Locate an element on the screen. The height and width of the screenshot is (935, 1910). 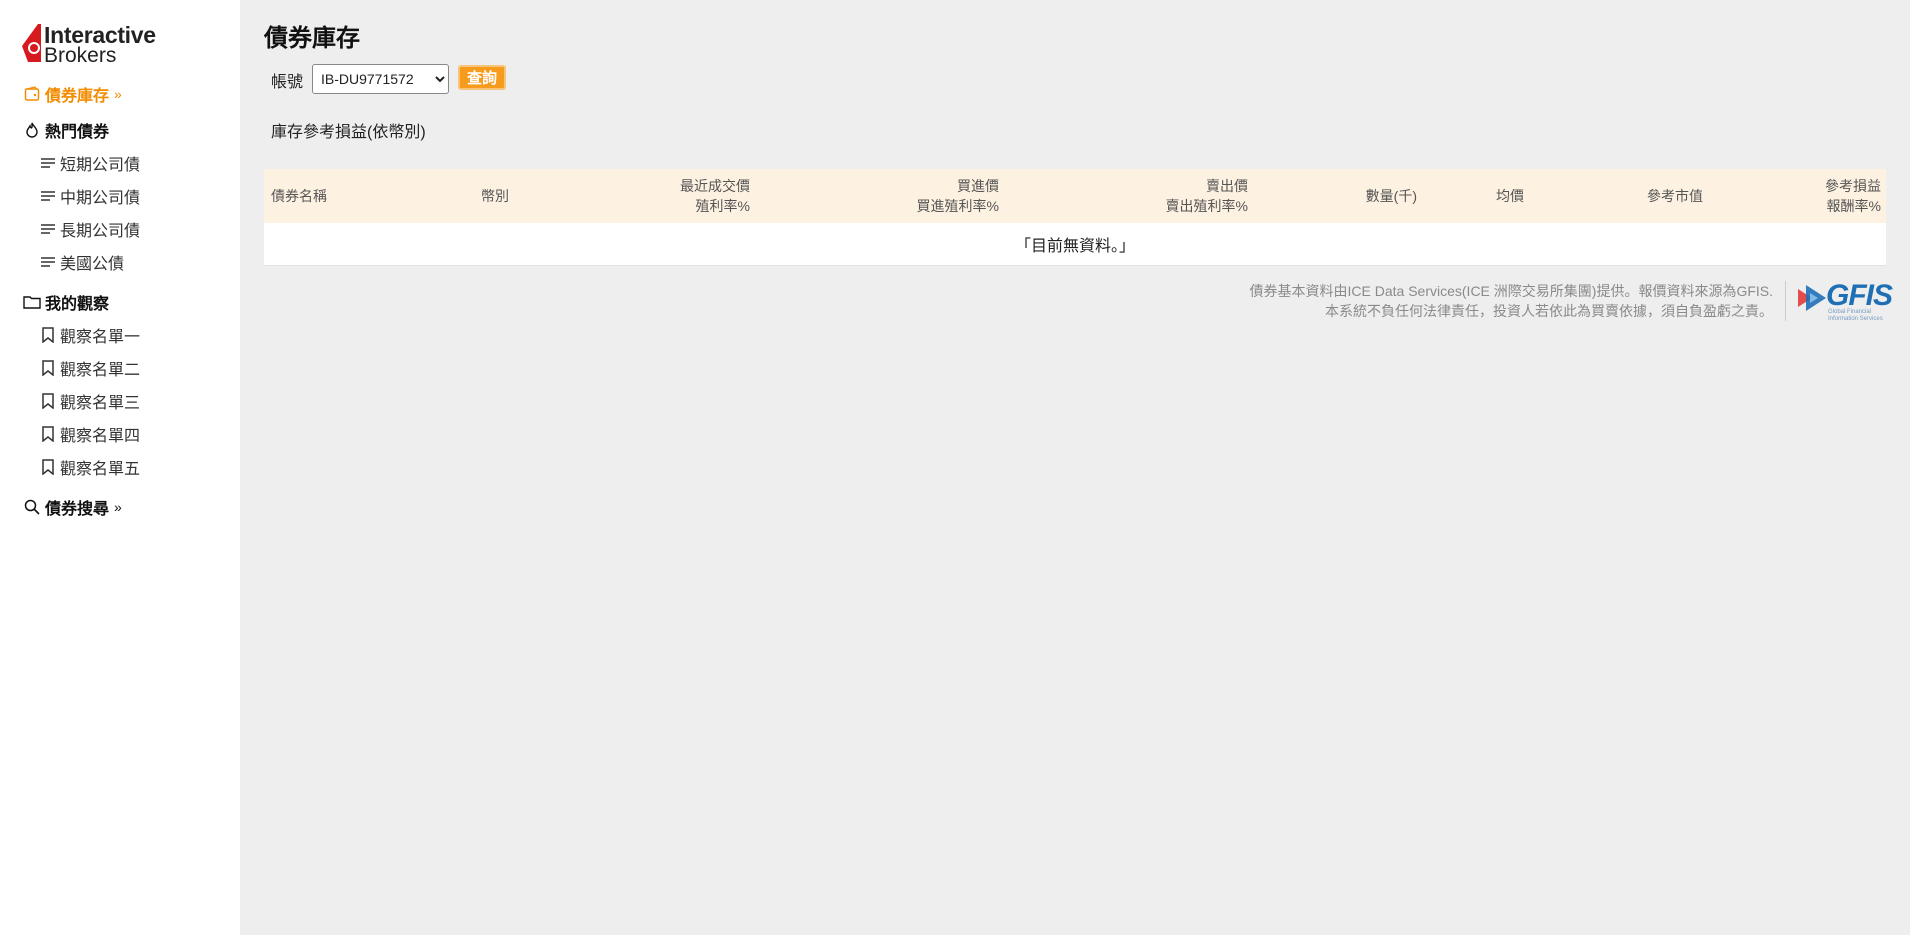
sidebar-item-short-corp: 短期公司債 is located at coordinates (90, 163).